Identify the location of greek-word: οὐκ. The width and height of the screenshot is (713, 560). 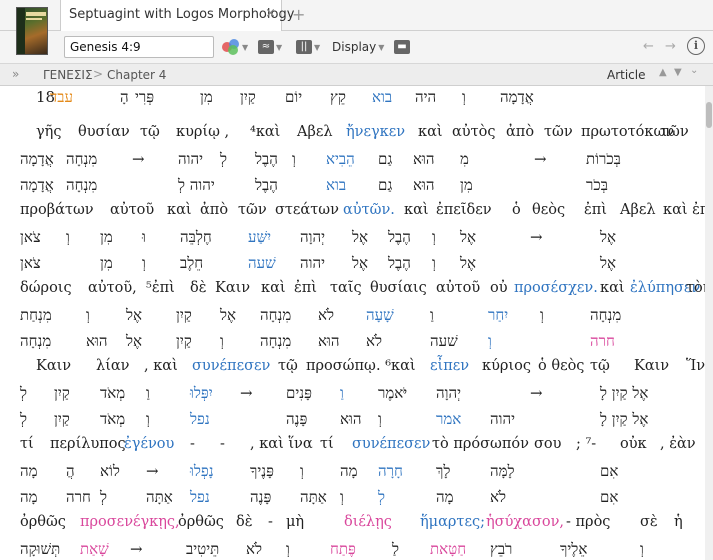
(633, 444).